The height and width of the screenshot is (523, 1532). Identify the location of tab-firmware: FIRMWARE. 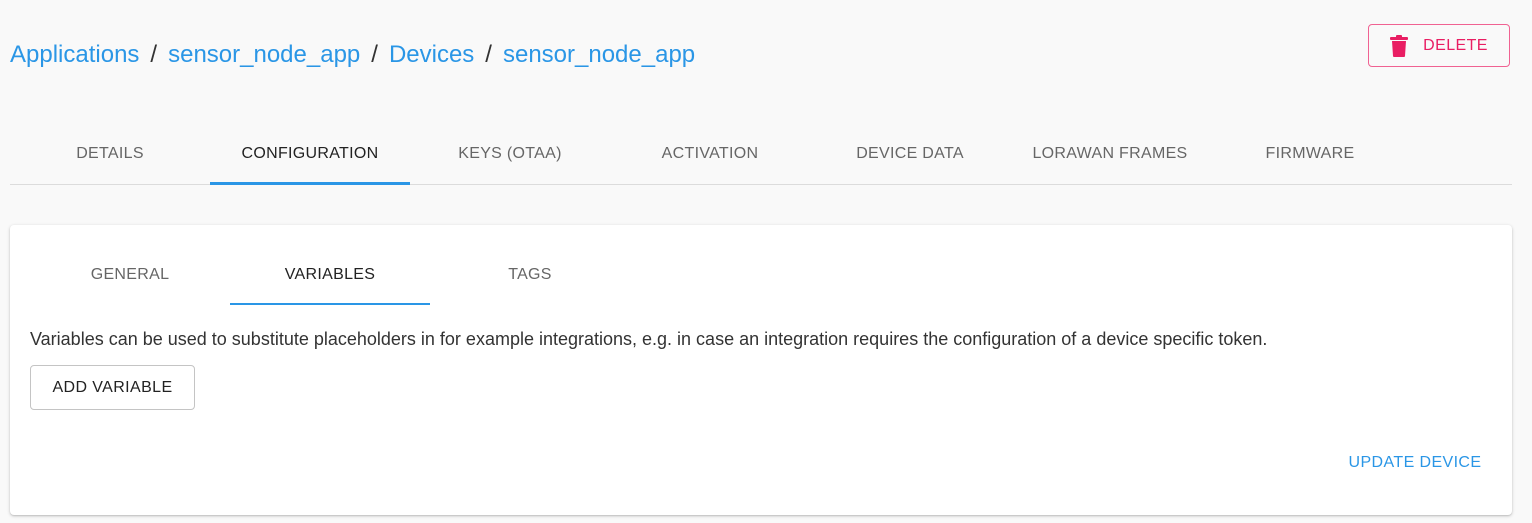
(1310, 154).